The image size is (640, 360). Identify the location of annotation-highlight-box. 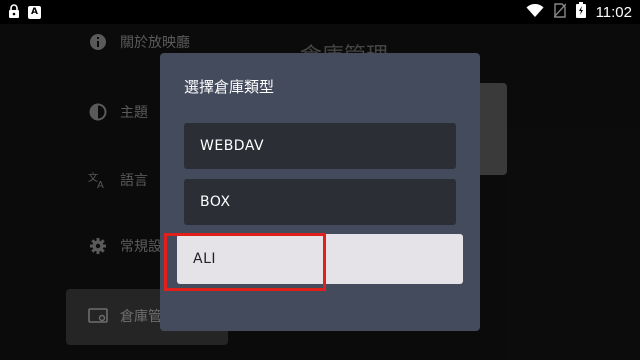
(245, 262).